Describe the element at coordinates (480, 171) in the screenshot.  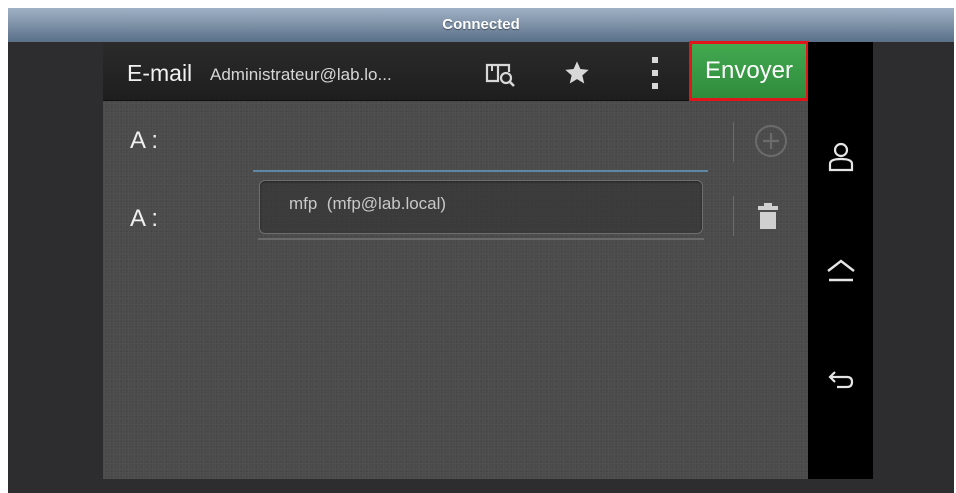
I see `to-input-underline` at that location.